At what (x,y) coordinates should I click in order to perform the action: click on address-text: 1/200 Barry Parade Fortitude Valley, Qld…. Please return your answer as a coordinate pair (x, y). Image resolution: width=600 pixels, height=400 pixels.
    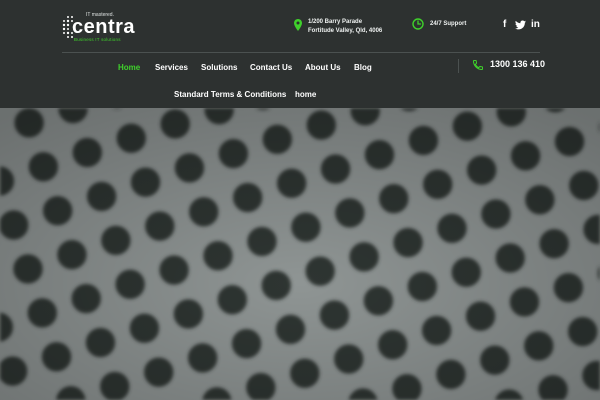
    Looking at the image, I should click on (345, 27).